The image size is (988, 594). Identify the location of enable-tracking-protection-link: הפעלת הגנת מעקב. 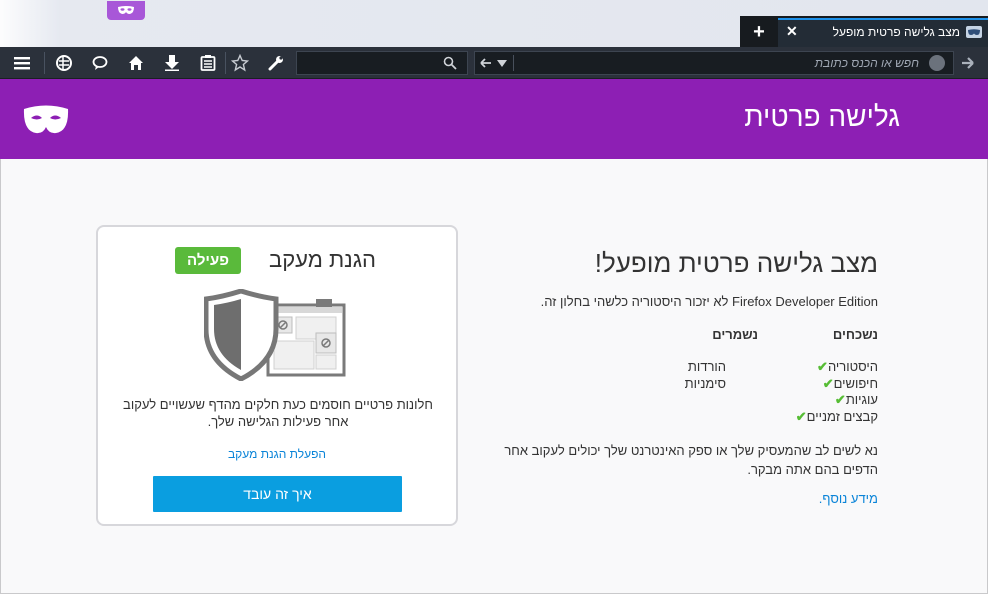
(277, 454).